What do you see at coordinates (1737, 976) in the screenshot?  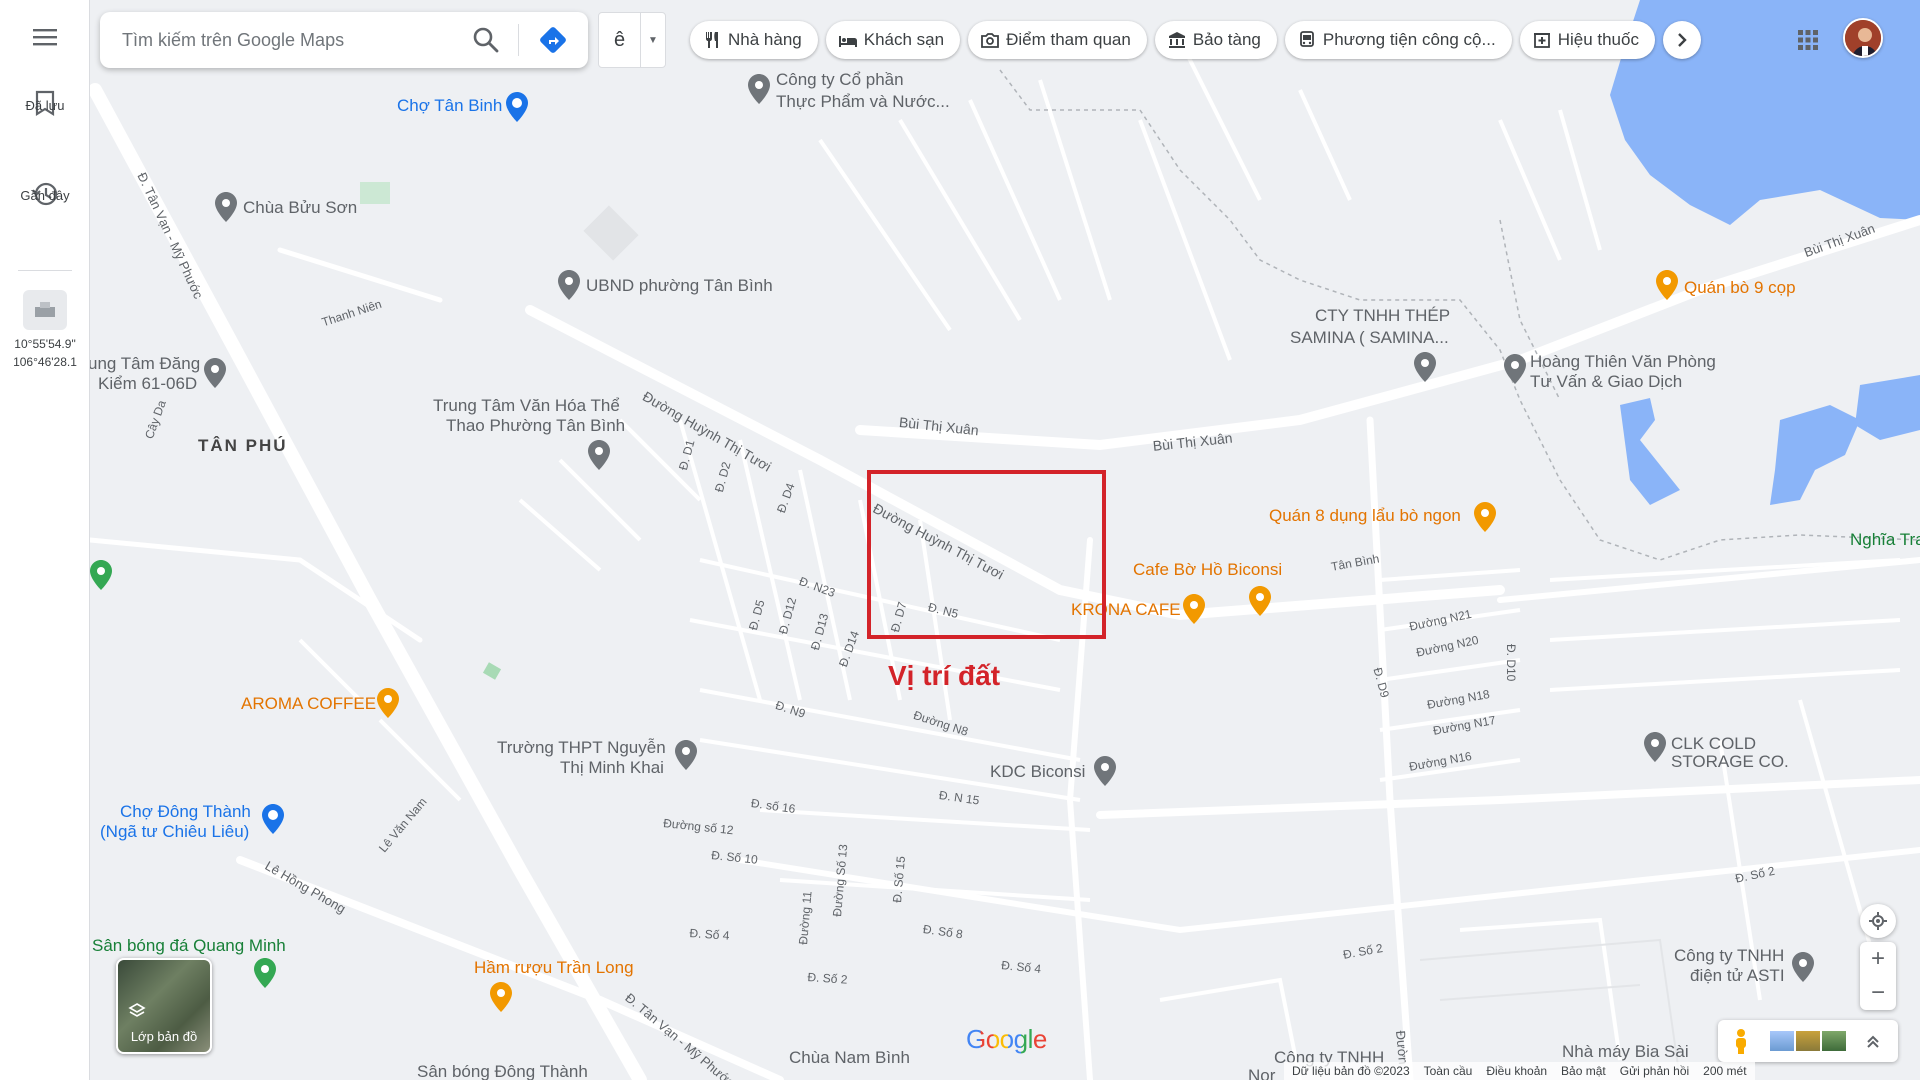 I see `poi-label: điện tử ASTI` at bounding box center [1737, 976].